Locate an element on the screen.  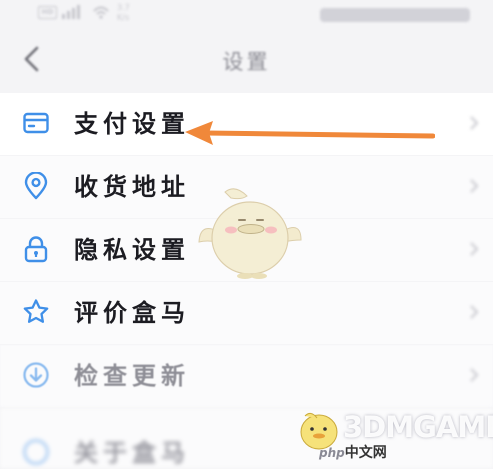
header: 设置 is located at coordinates (246, 60).